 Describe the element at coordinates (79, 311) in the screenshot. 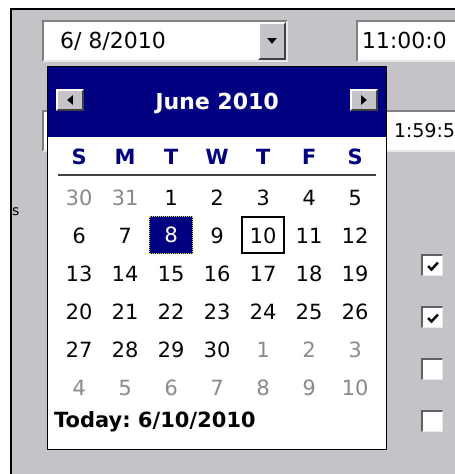

I see `day-cell: 20` at that location.